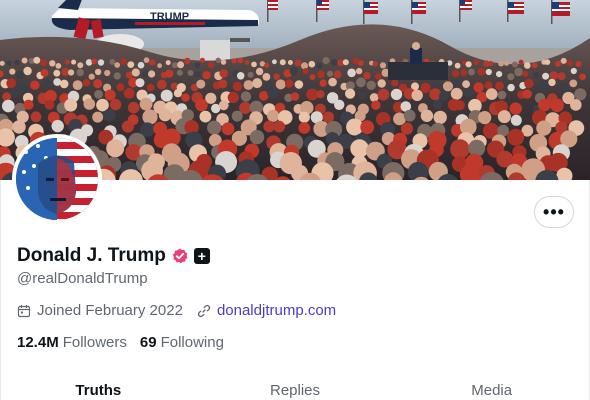 This screenshot has width=590, height=400. Describe the element at coordinates (24, 311) in the screenshot. I see `calendar-icon` at that location.